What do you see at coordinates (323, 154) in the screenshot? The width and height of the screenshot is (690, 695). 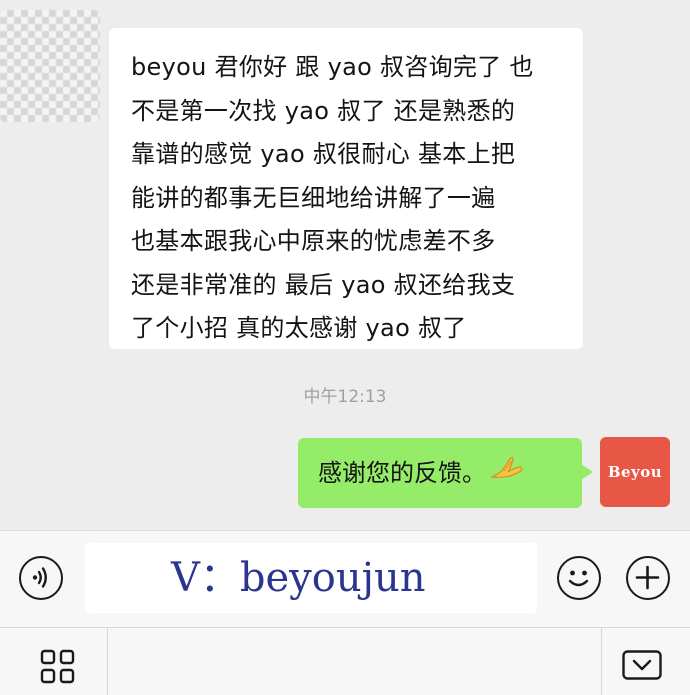 I see `message-line: 靠谱的感觉 yao 叔很耐心 基本上把` at bounding box center [323, 154].